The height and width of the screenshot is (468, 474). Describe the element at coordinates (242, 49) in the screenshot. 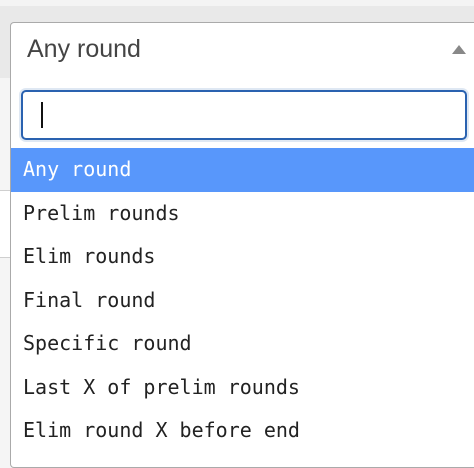

I see `round-select: Any round` at that location.